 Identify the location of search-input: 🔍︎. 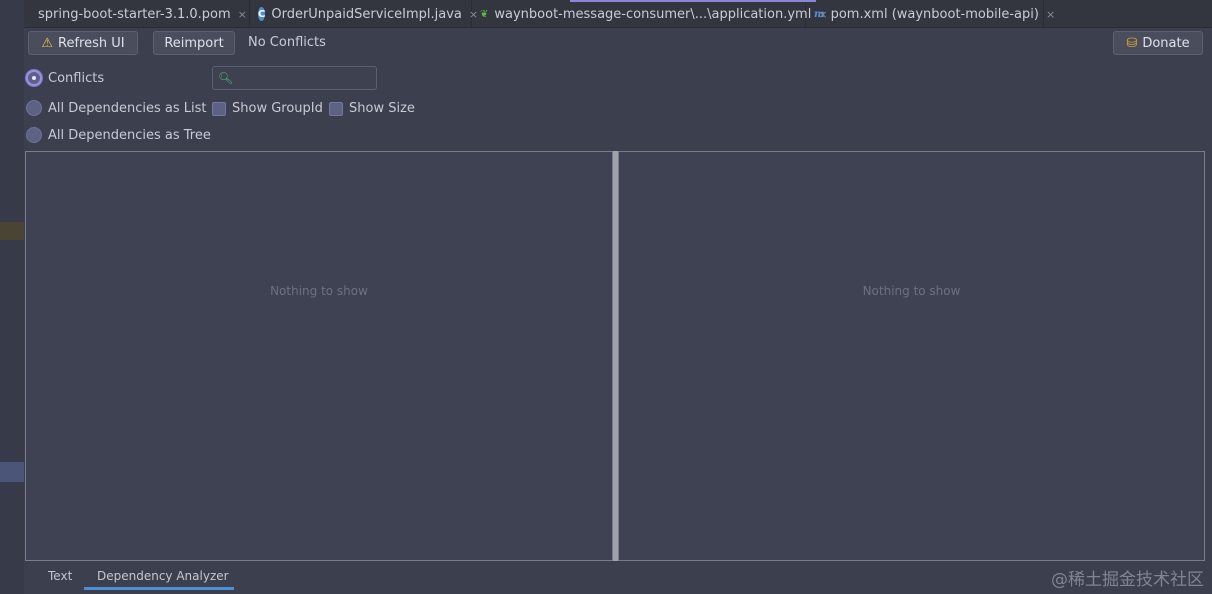
(294, 78).